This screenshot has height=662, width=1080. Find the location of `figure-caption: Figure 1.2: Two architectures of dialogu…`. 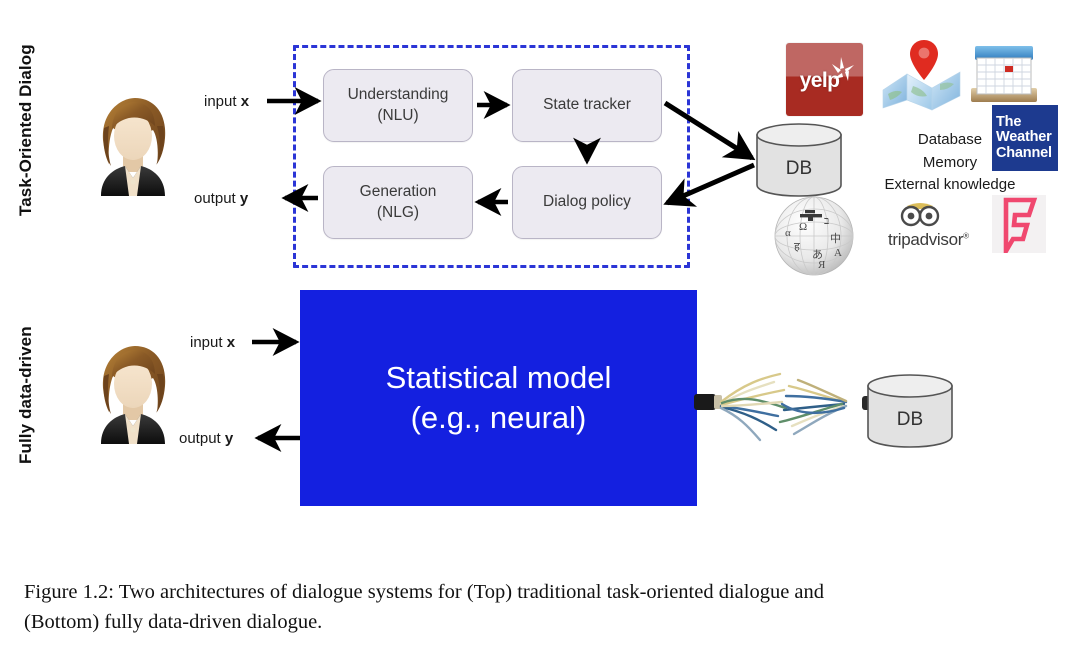

figure-caption: Figure 1.2: Two architectures of dialogu… is located at coordinates (541, 607).